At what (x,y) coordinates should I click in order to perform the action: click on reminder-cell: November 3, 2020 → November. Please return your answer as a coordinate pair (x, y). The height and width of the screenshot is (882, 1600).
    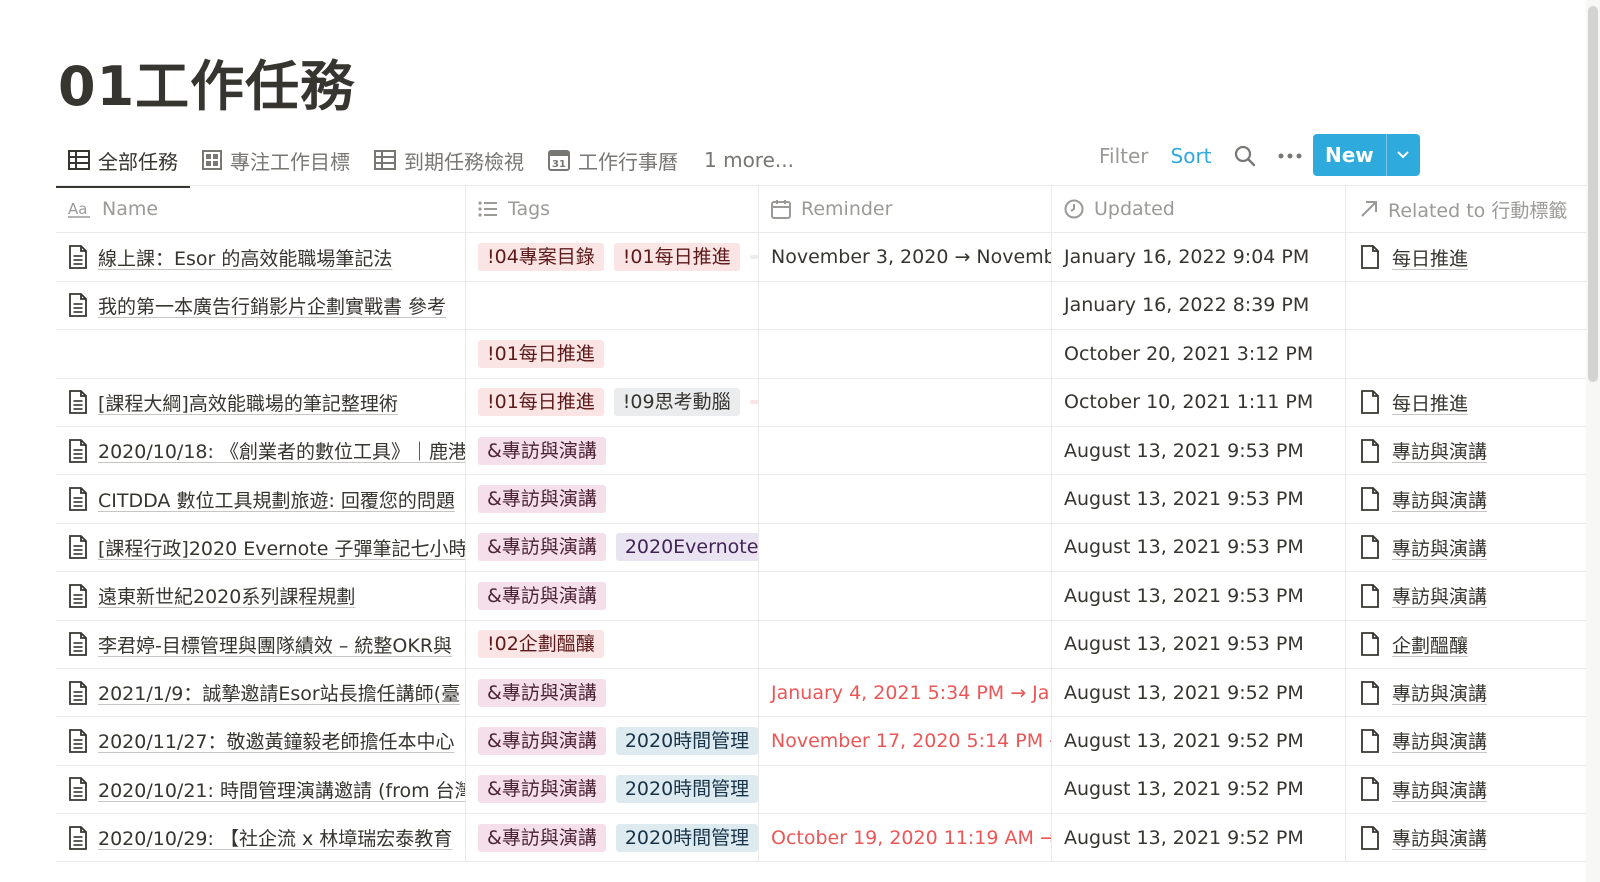
    Looking at the image, I should click on (905, 257).